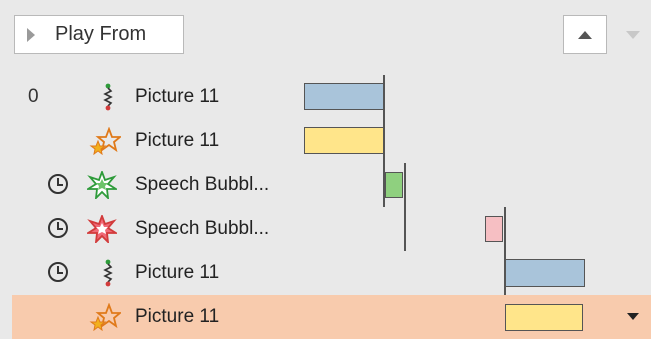 The height and width of the screenshot is (339, 651). Describe the element at coordinates (102, 185) in the screenshot. I see `entrance-star-icon` at that location.